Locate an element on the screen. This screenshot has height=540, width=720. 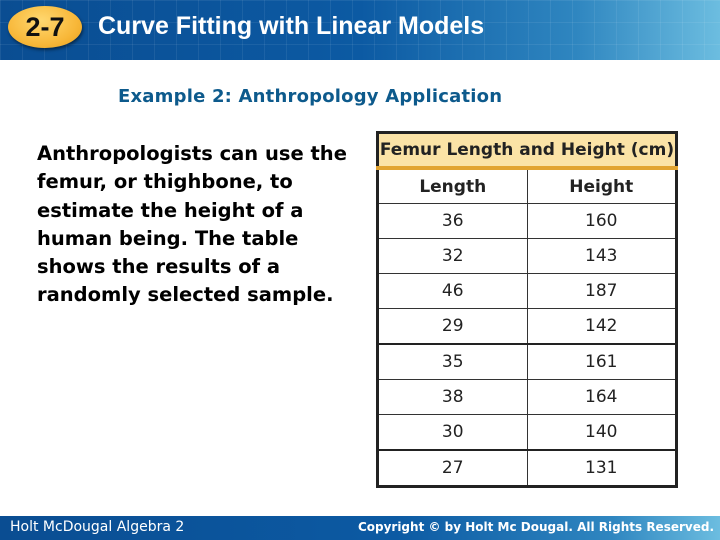
table-row: 36 160 is located at coordinates (527, 221).